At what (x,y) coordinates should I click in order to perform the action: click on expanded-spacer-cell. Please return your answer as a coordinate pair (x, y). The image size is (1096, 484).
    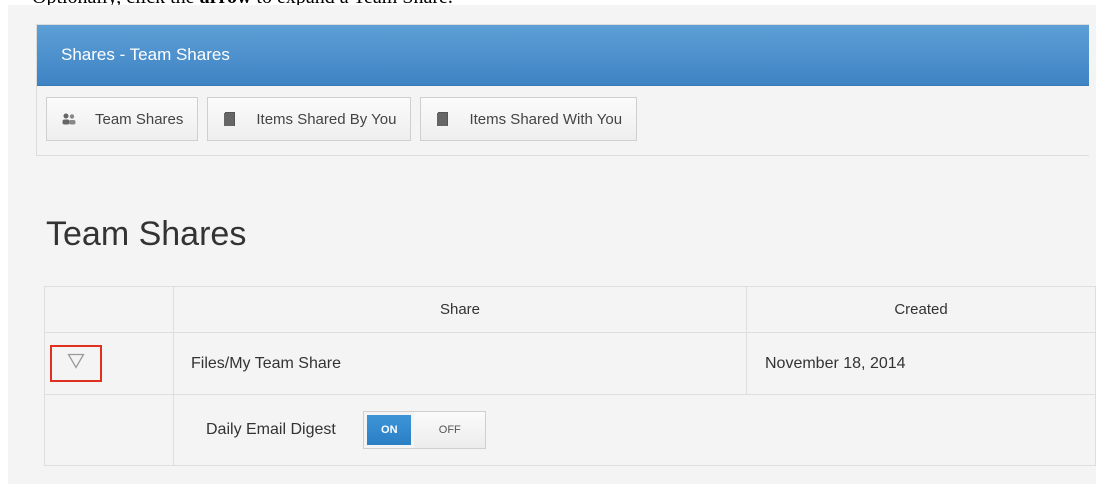
    Looking at the image, I should click on (109, 430).